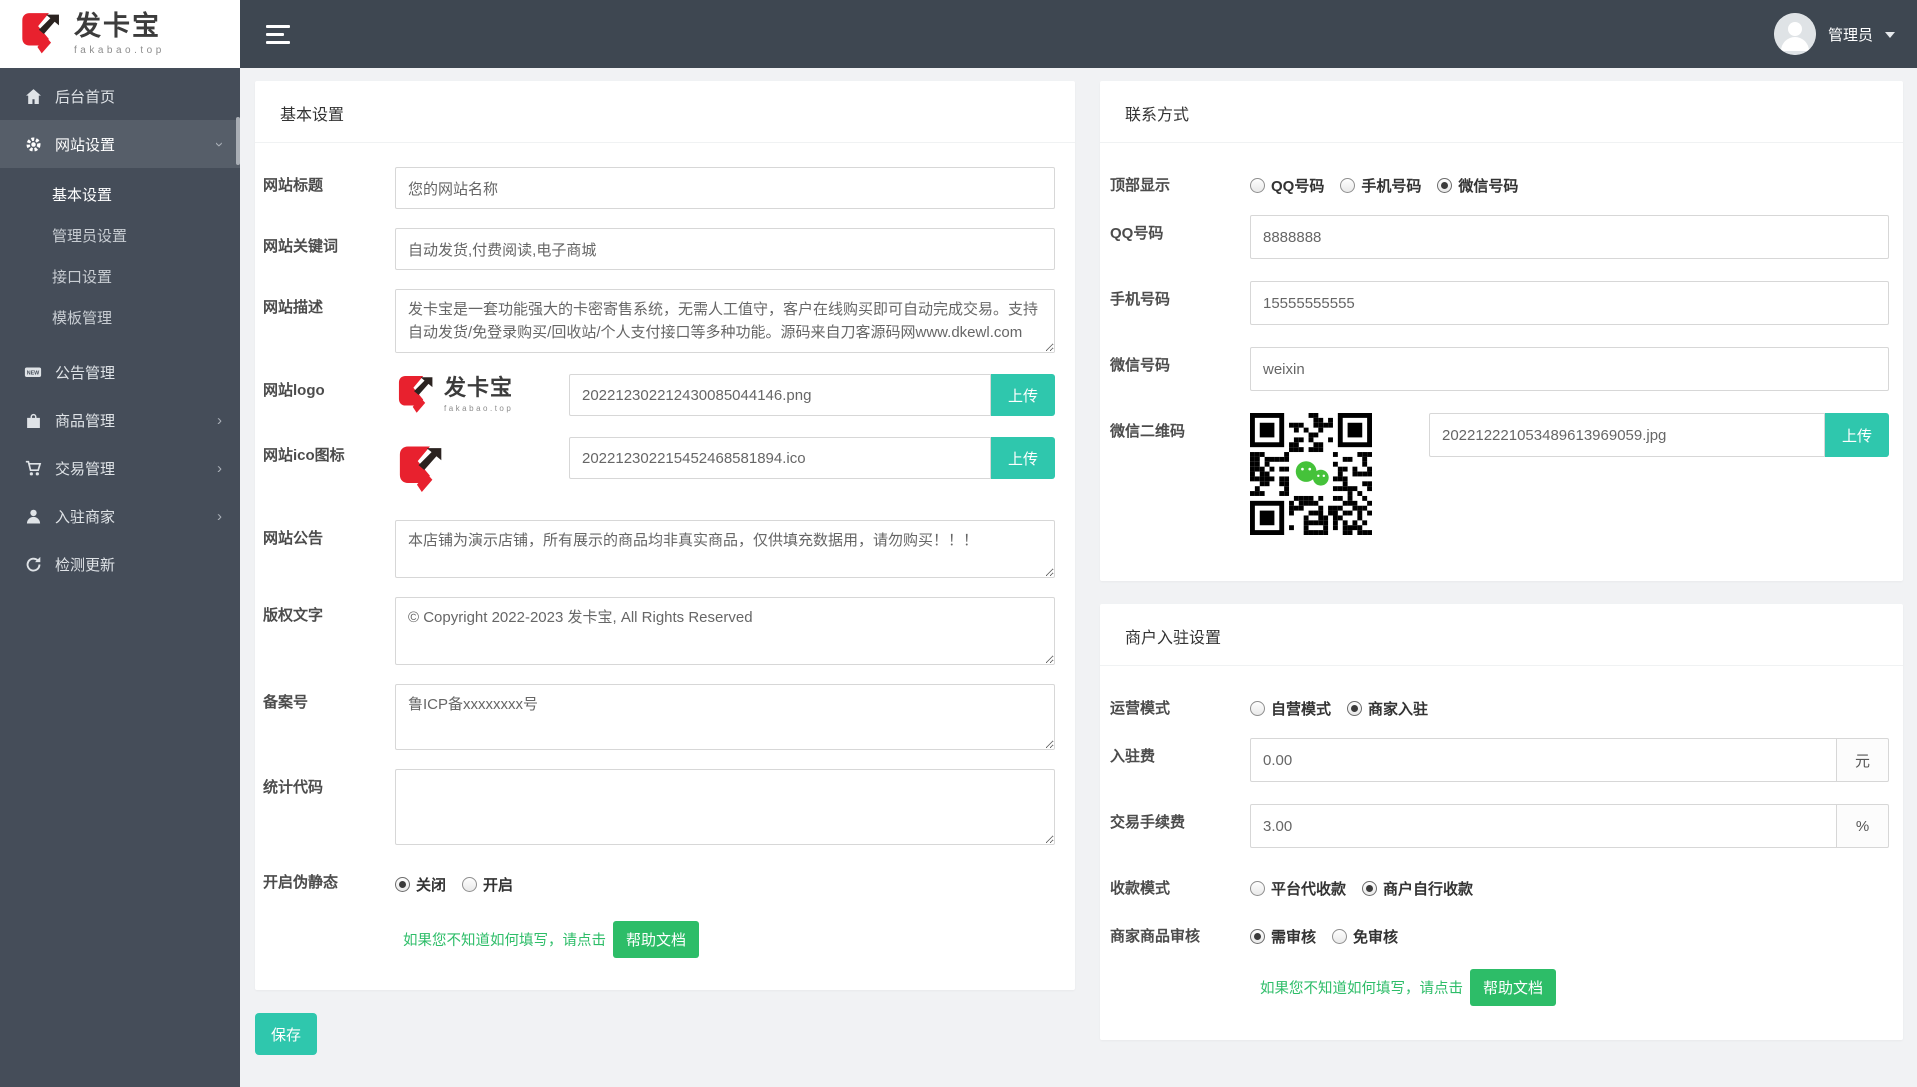  I want to click on home-icon, so click(33, 96).